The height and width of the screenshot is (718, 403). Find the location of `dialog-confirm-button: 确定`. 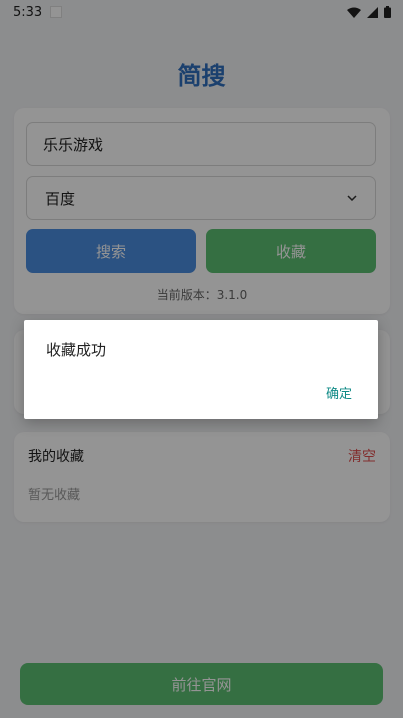

dialog-confirm-button: 确定 is located at coordinates (339, 392).